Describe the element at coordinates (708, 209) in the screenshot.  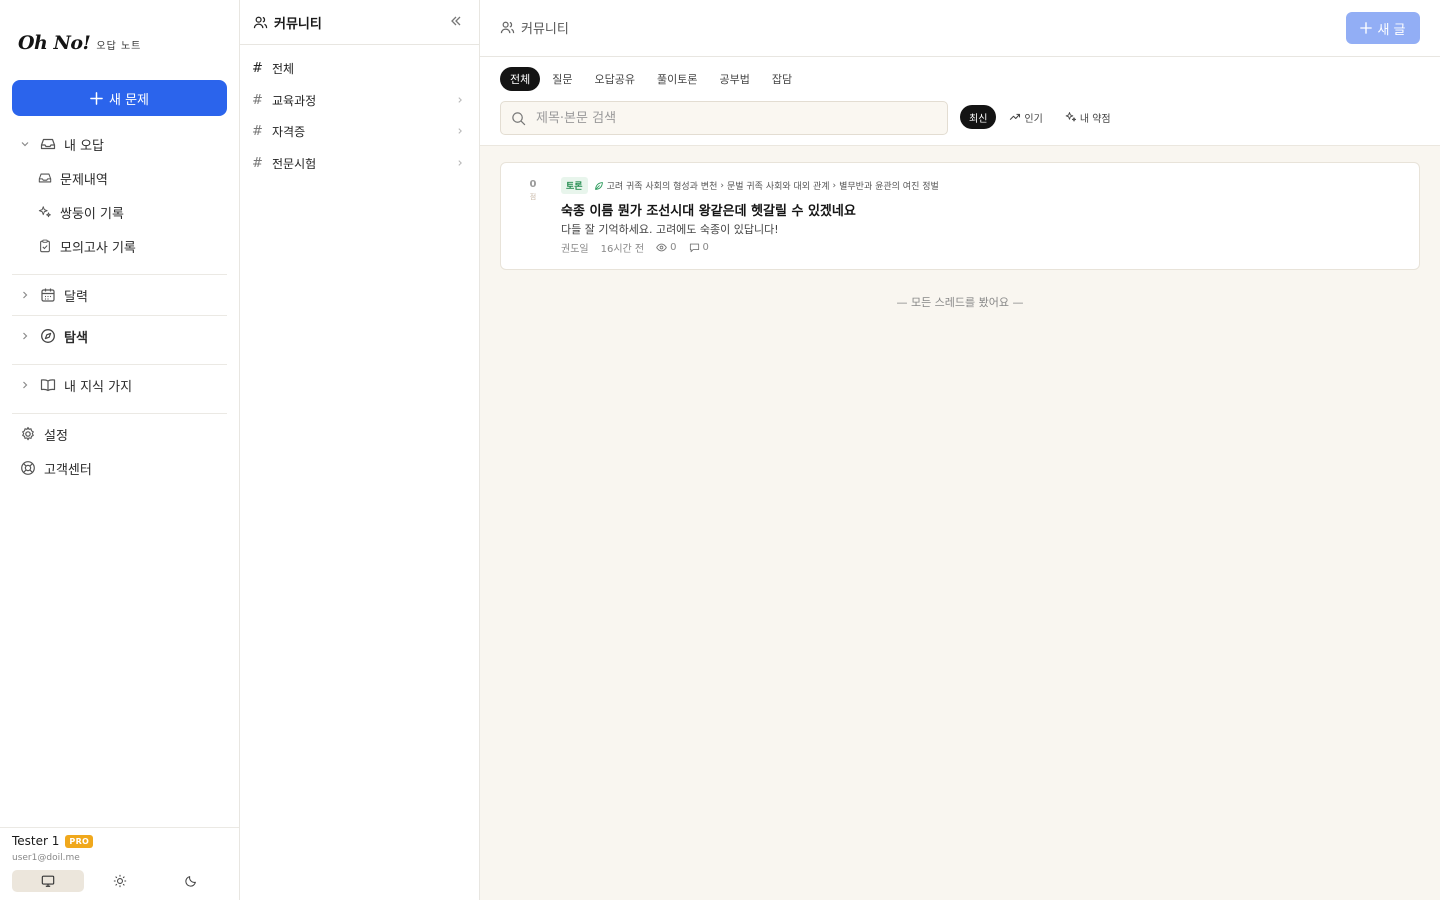
I see `thread-title: 숙종 이름 뭔가 조선시대 왕같은데 헷갈릴 수 있겠네요` at that location.